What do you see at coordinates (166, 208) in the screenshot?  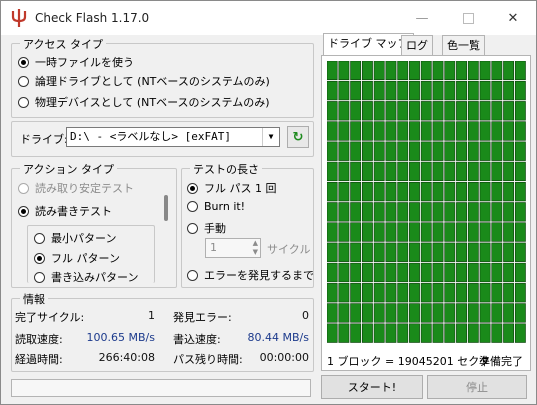 I see `scrollbar-thumb` at bounding box center [166, 208].